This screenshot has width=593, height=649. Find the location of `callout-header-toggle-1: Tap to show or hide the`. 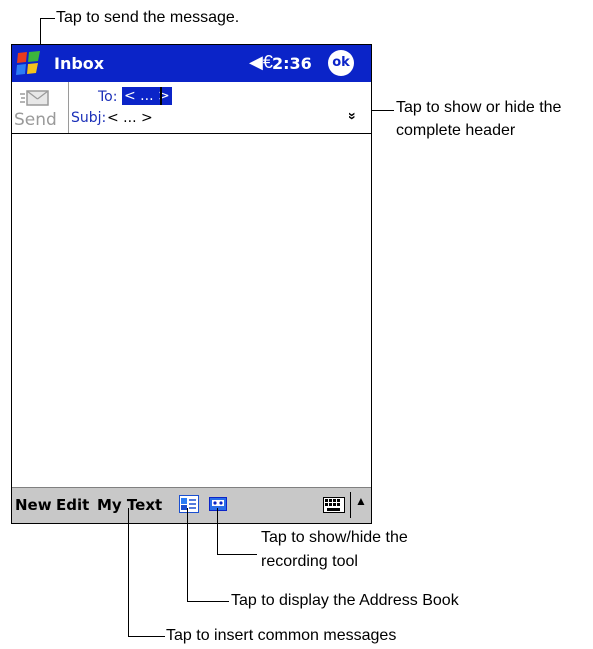

callout-header-toggle-1: Tap to show or hide the is located at coordinates (479, 107).